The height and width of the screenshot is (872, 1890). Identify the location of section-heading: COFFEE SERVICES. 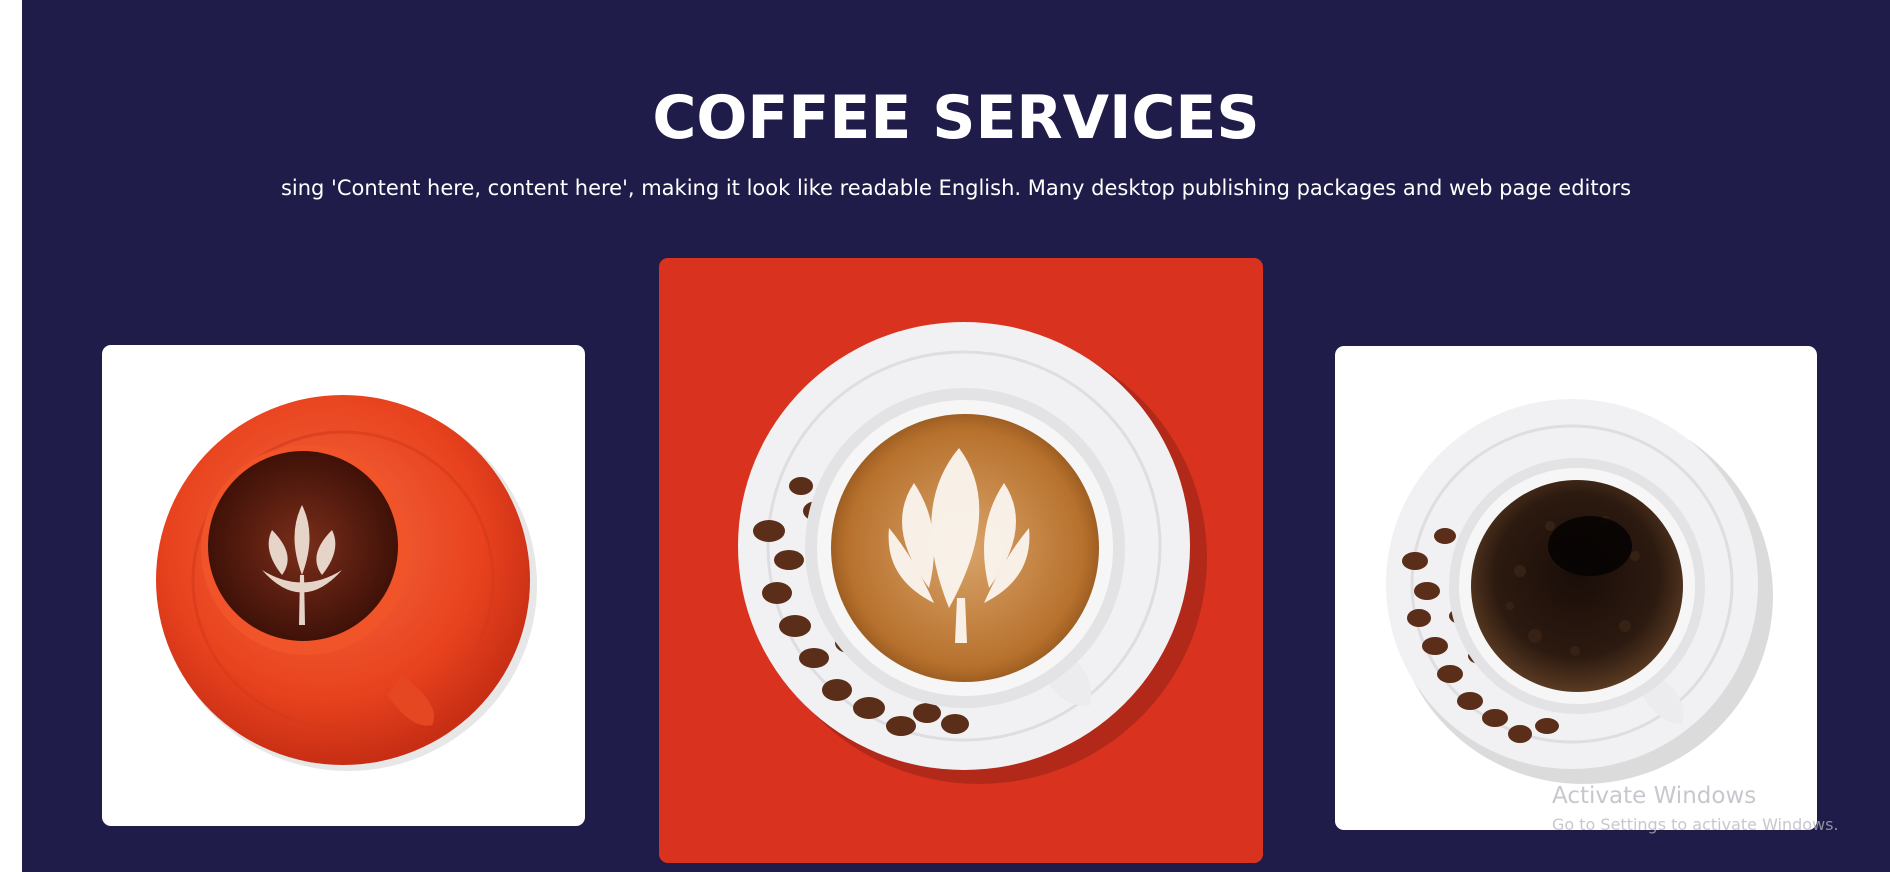
(956, 118).